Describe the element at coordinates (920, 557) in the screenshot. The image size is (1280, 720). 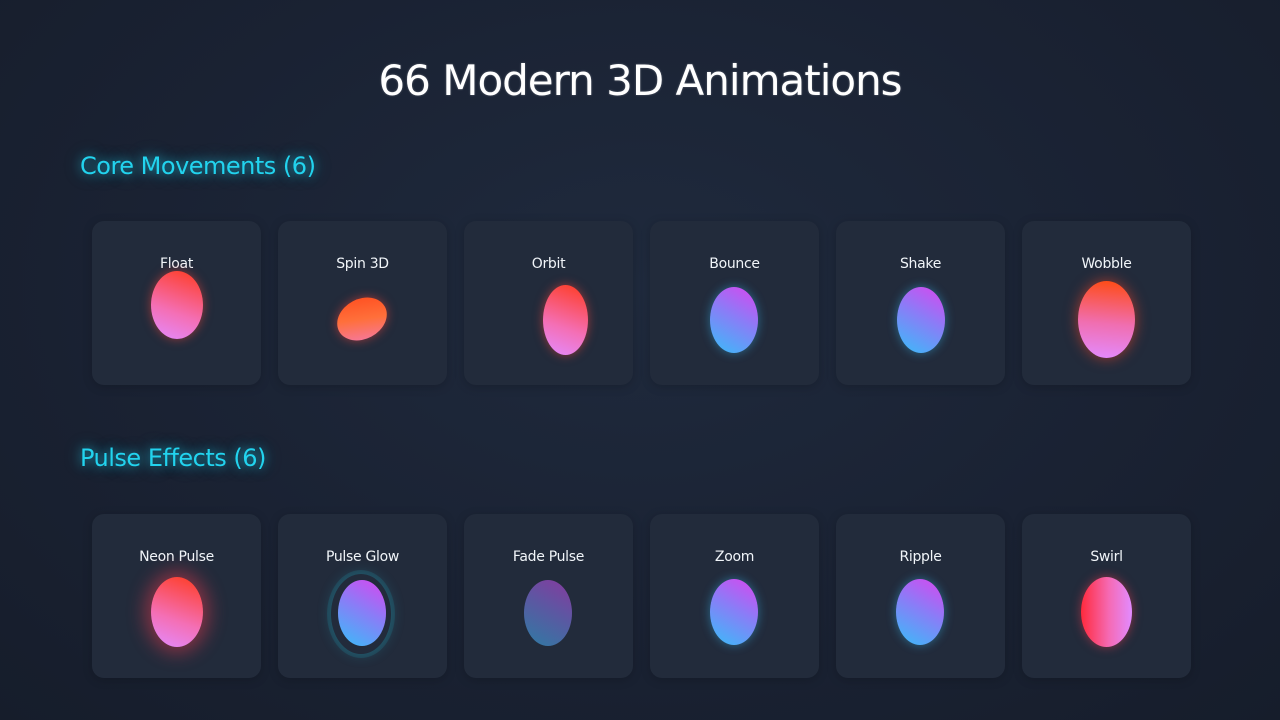
I see `card-label: Ripple` at that location.